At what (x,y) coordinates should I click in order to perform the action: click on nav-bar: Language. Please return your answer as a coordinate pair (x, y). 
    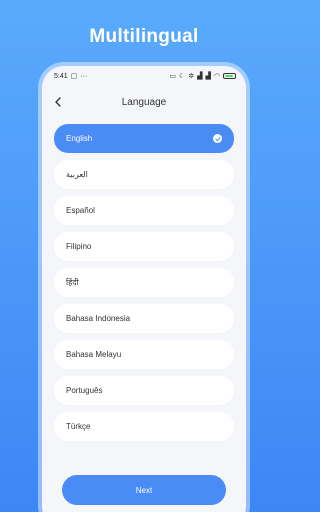
    Looking at the image, I should click on (144, 102).